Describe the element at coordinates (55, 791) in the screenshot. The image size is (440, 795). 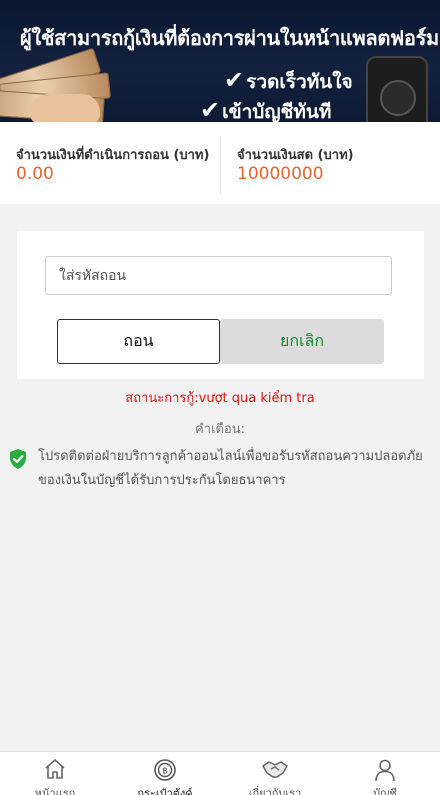
I see `nav-label-home: หน้าแรก` at that location.